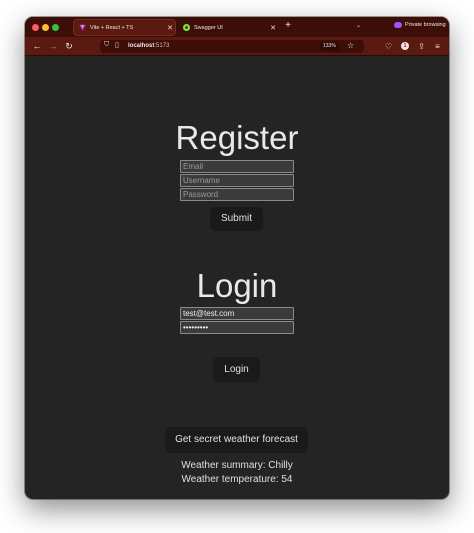  Describe the element at coordinates (37, 46) in the screenshot. I see `back-arrow-icon: ←` at that location.